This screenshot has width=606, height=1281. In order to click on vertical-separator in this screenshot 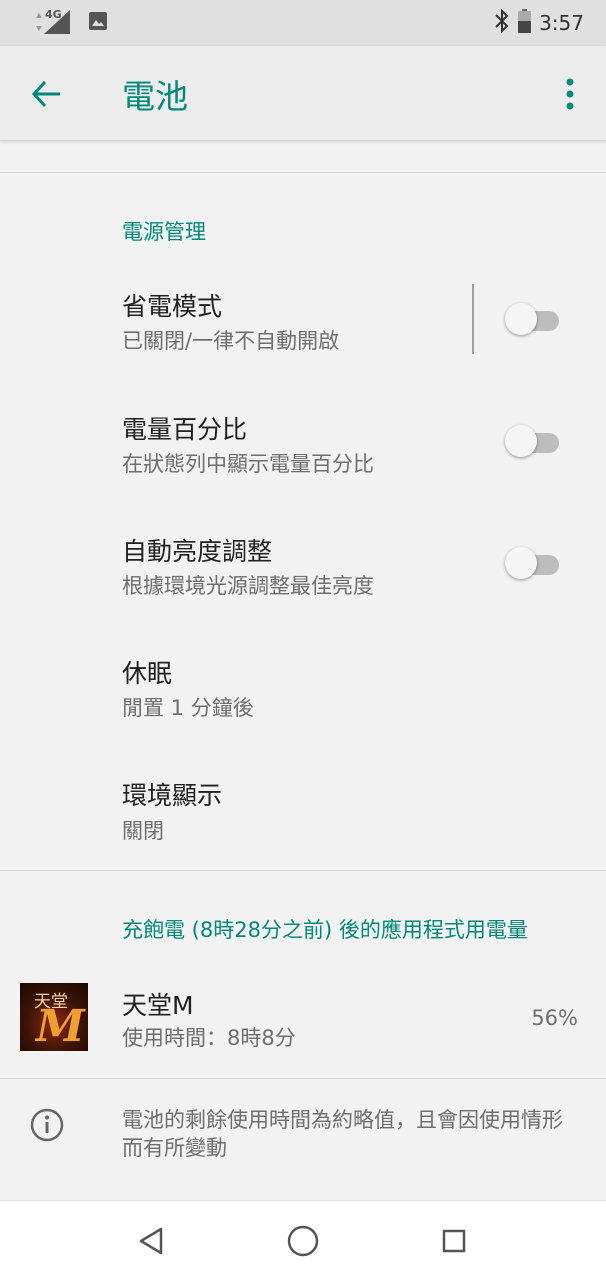, I will do `click(473, 319)`.